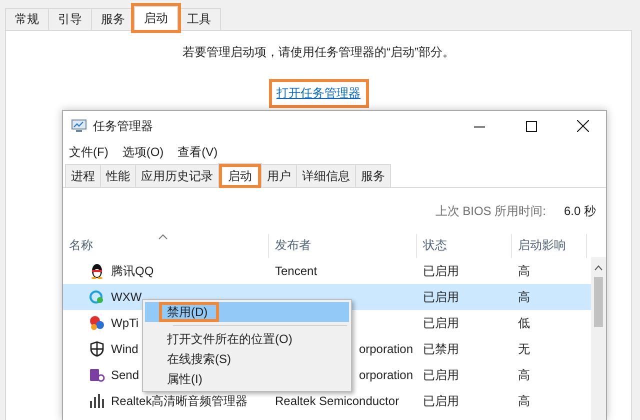 This screenshot has height=420, width=640. What do you see at coordinates (132, 271) in the screenshot?
I see `table-cell: 腾讯QQ` at bounding box center [132, 271].